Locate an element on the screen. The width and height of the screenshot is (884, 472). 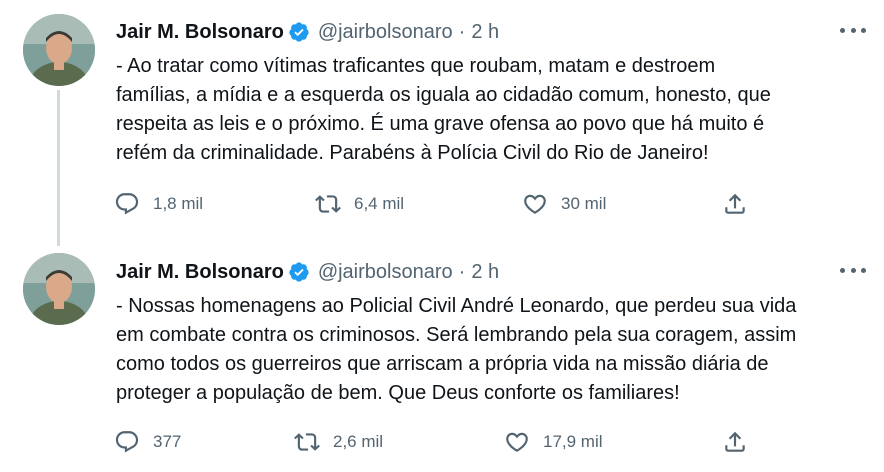
reply-button: 1,8 mil is located at coordinates (158, 204).